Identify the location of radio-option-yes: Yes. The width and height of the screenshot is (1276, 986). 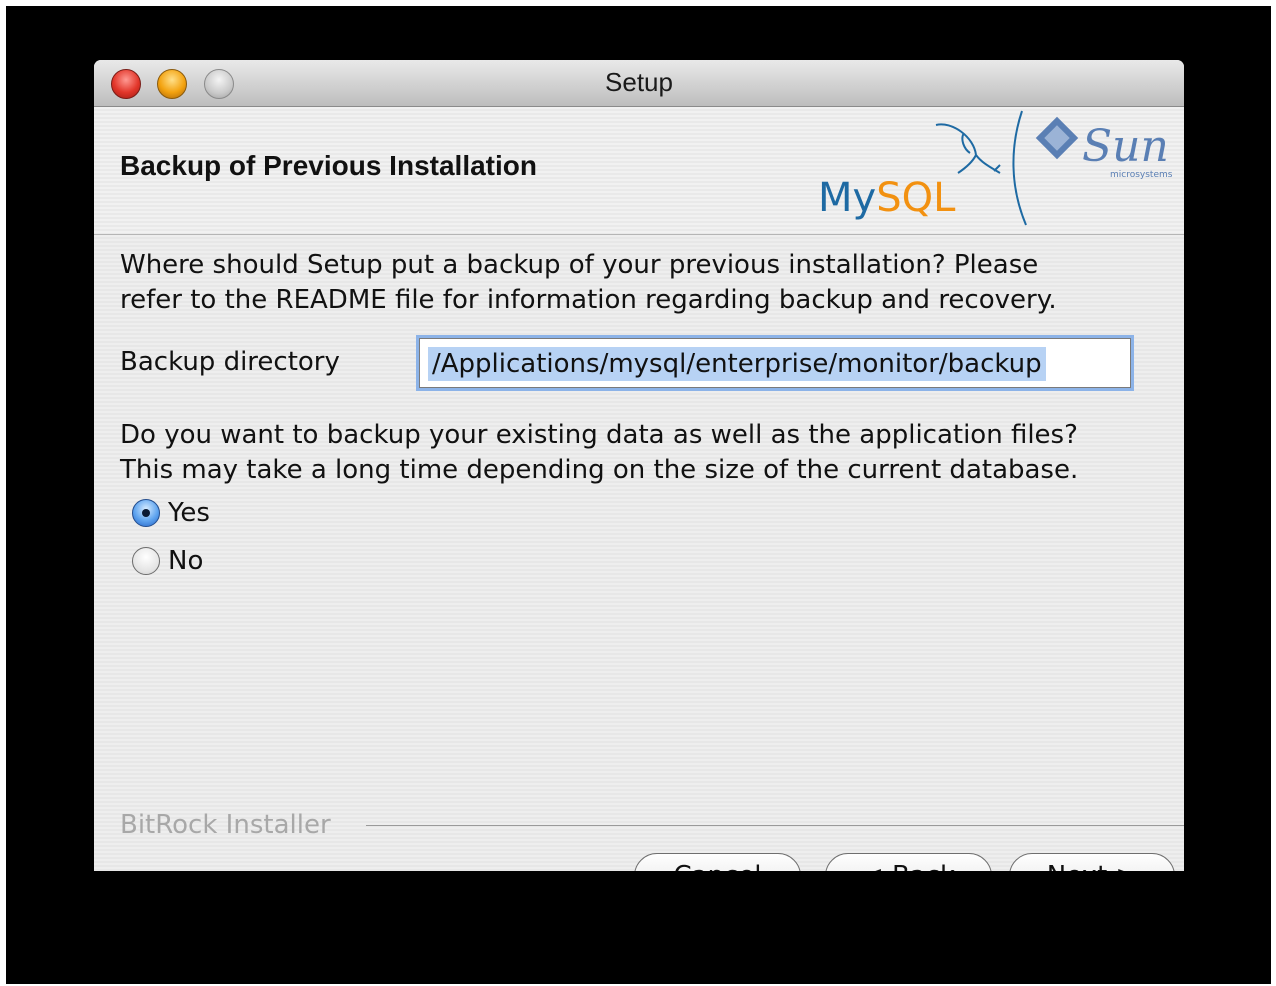
(171, 513).